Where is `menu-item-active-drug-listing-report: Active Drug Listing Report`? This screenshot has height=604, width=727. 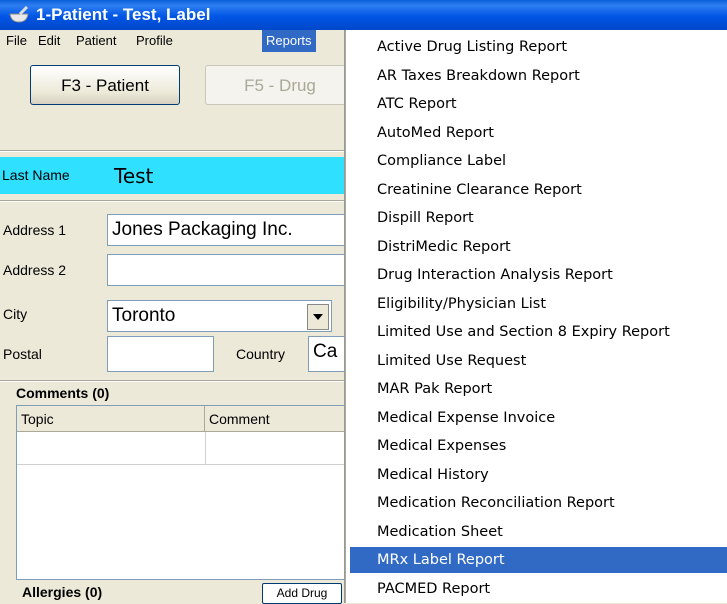 menu-item-active-drug-listing-report: Active Drug Listing Report is located at coordinates (538, 47).